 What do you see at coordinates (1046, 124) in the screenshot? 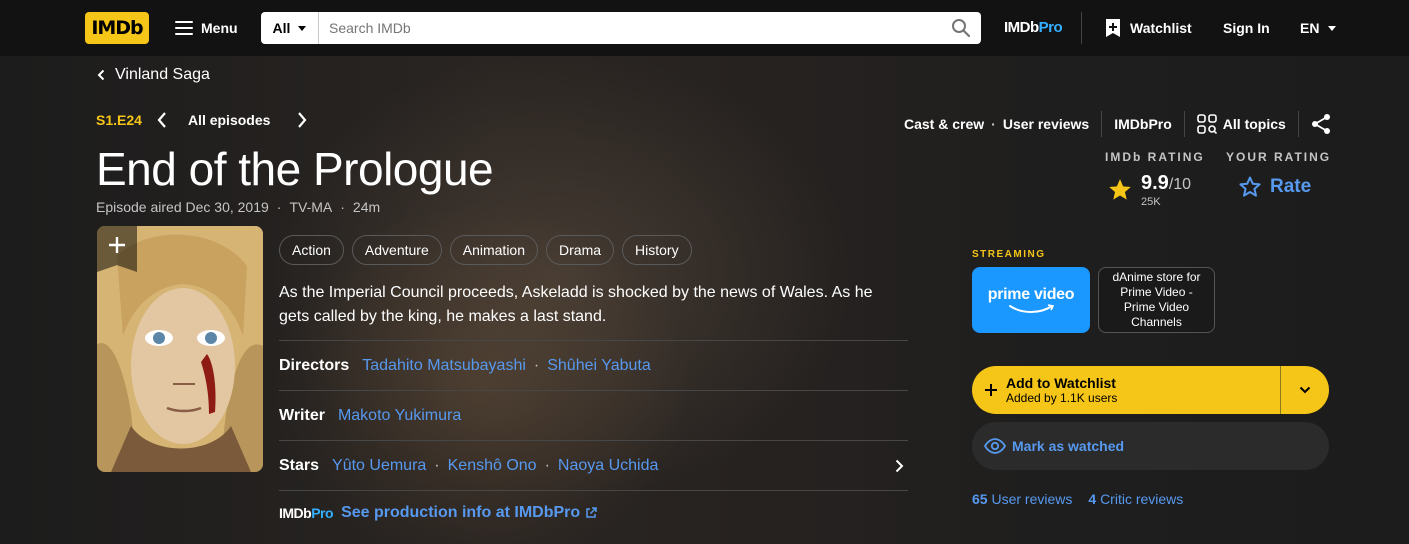
I see `user-reviews-link: User reviews` at bounding box center [1046, 124].